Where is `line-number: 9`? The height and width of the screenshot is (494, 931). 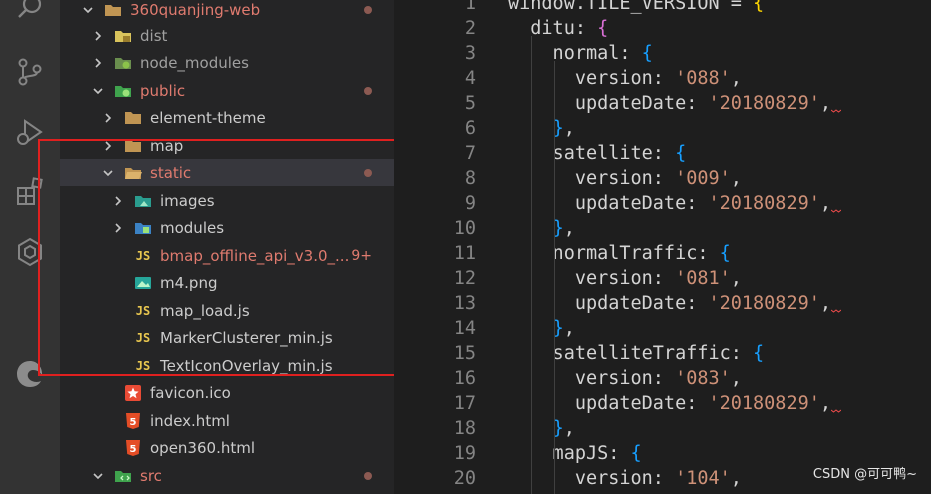 line-number: 9 is located at coordinates (470, 203).